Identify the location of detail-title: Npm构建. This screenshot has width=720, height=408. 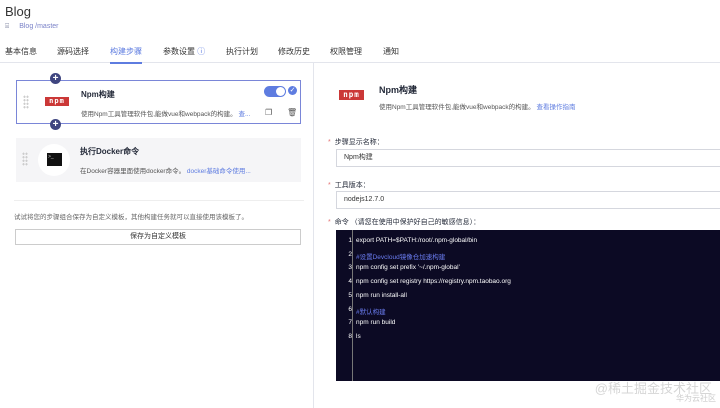
(398, 90).